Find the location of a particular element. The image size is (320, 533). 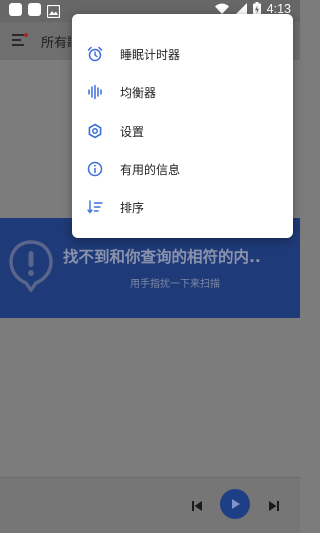

menu-item-label: 睡眠计时器 is located at coordinates (150, 54).